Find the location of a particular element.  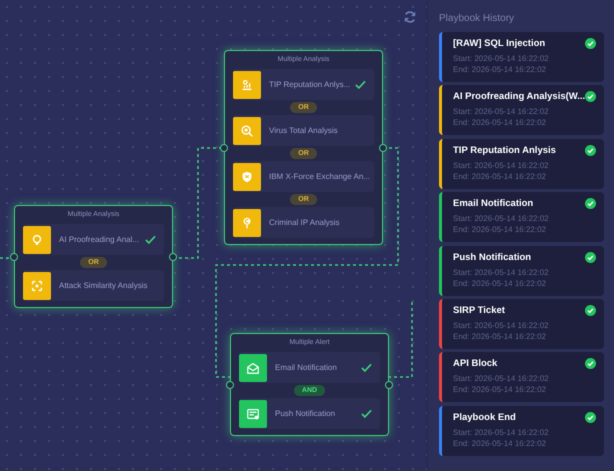

history-card: Push Notification Start: 2026-05-14 16:22:02 End: 2026-05-14 16:22:02 is located at coordinates (521, 271).